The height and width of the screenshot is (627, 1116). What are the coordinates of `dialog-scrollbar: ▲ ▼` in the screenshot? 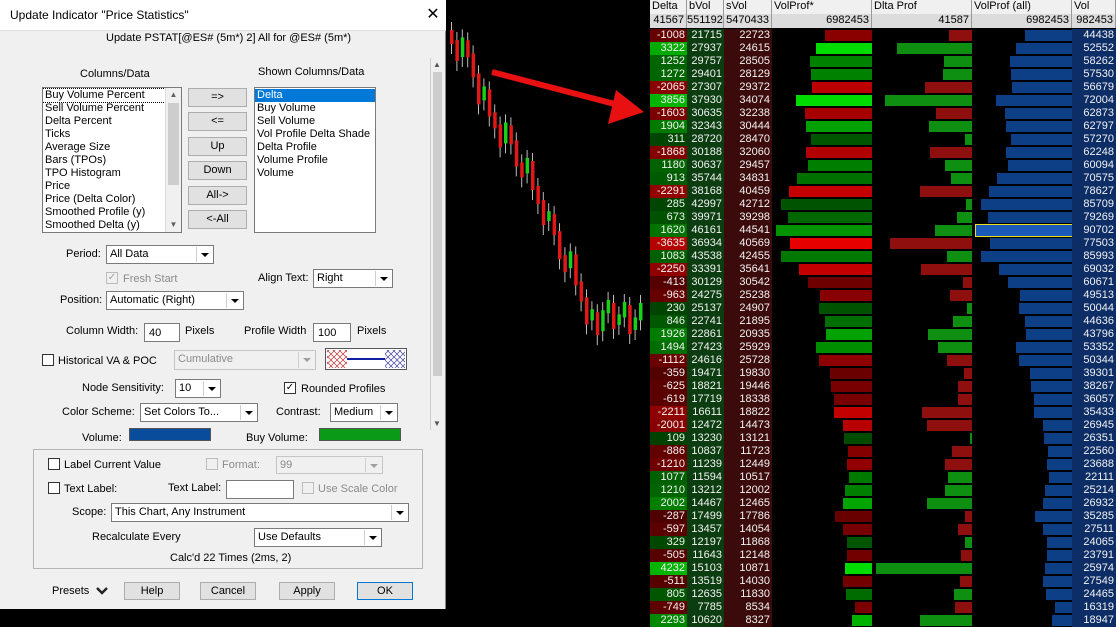 It's located at (437, 244).